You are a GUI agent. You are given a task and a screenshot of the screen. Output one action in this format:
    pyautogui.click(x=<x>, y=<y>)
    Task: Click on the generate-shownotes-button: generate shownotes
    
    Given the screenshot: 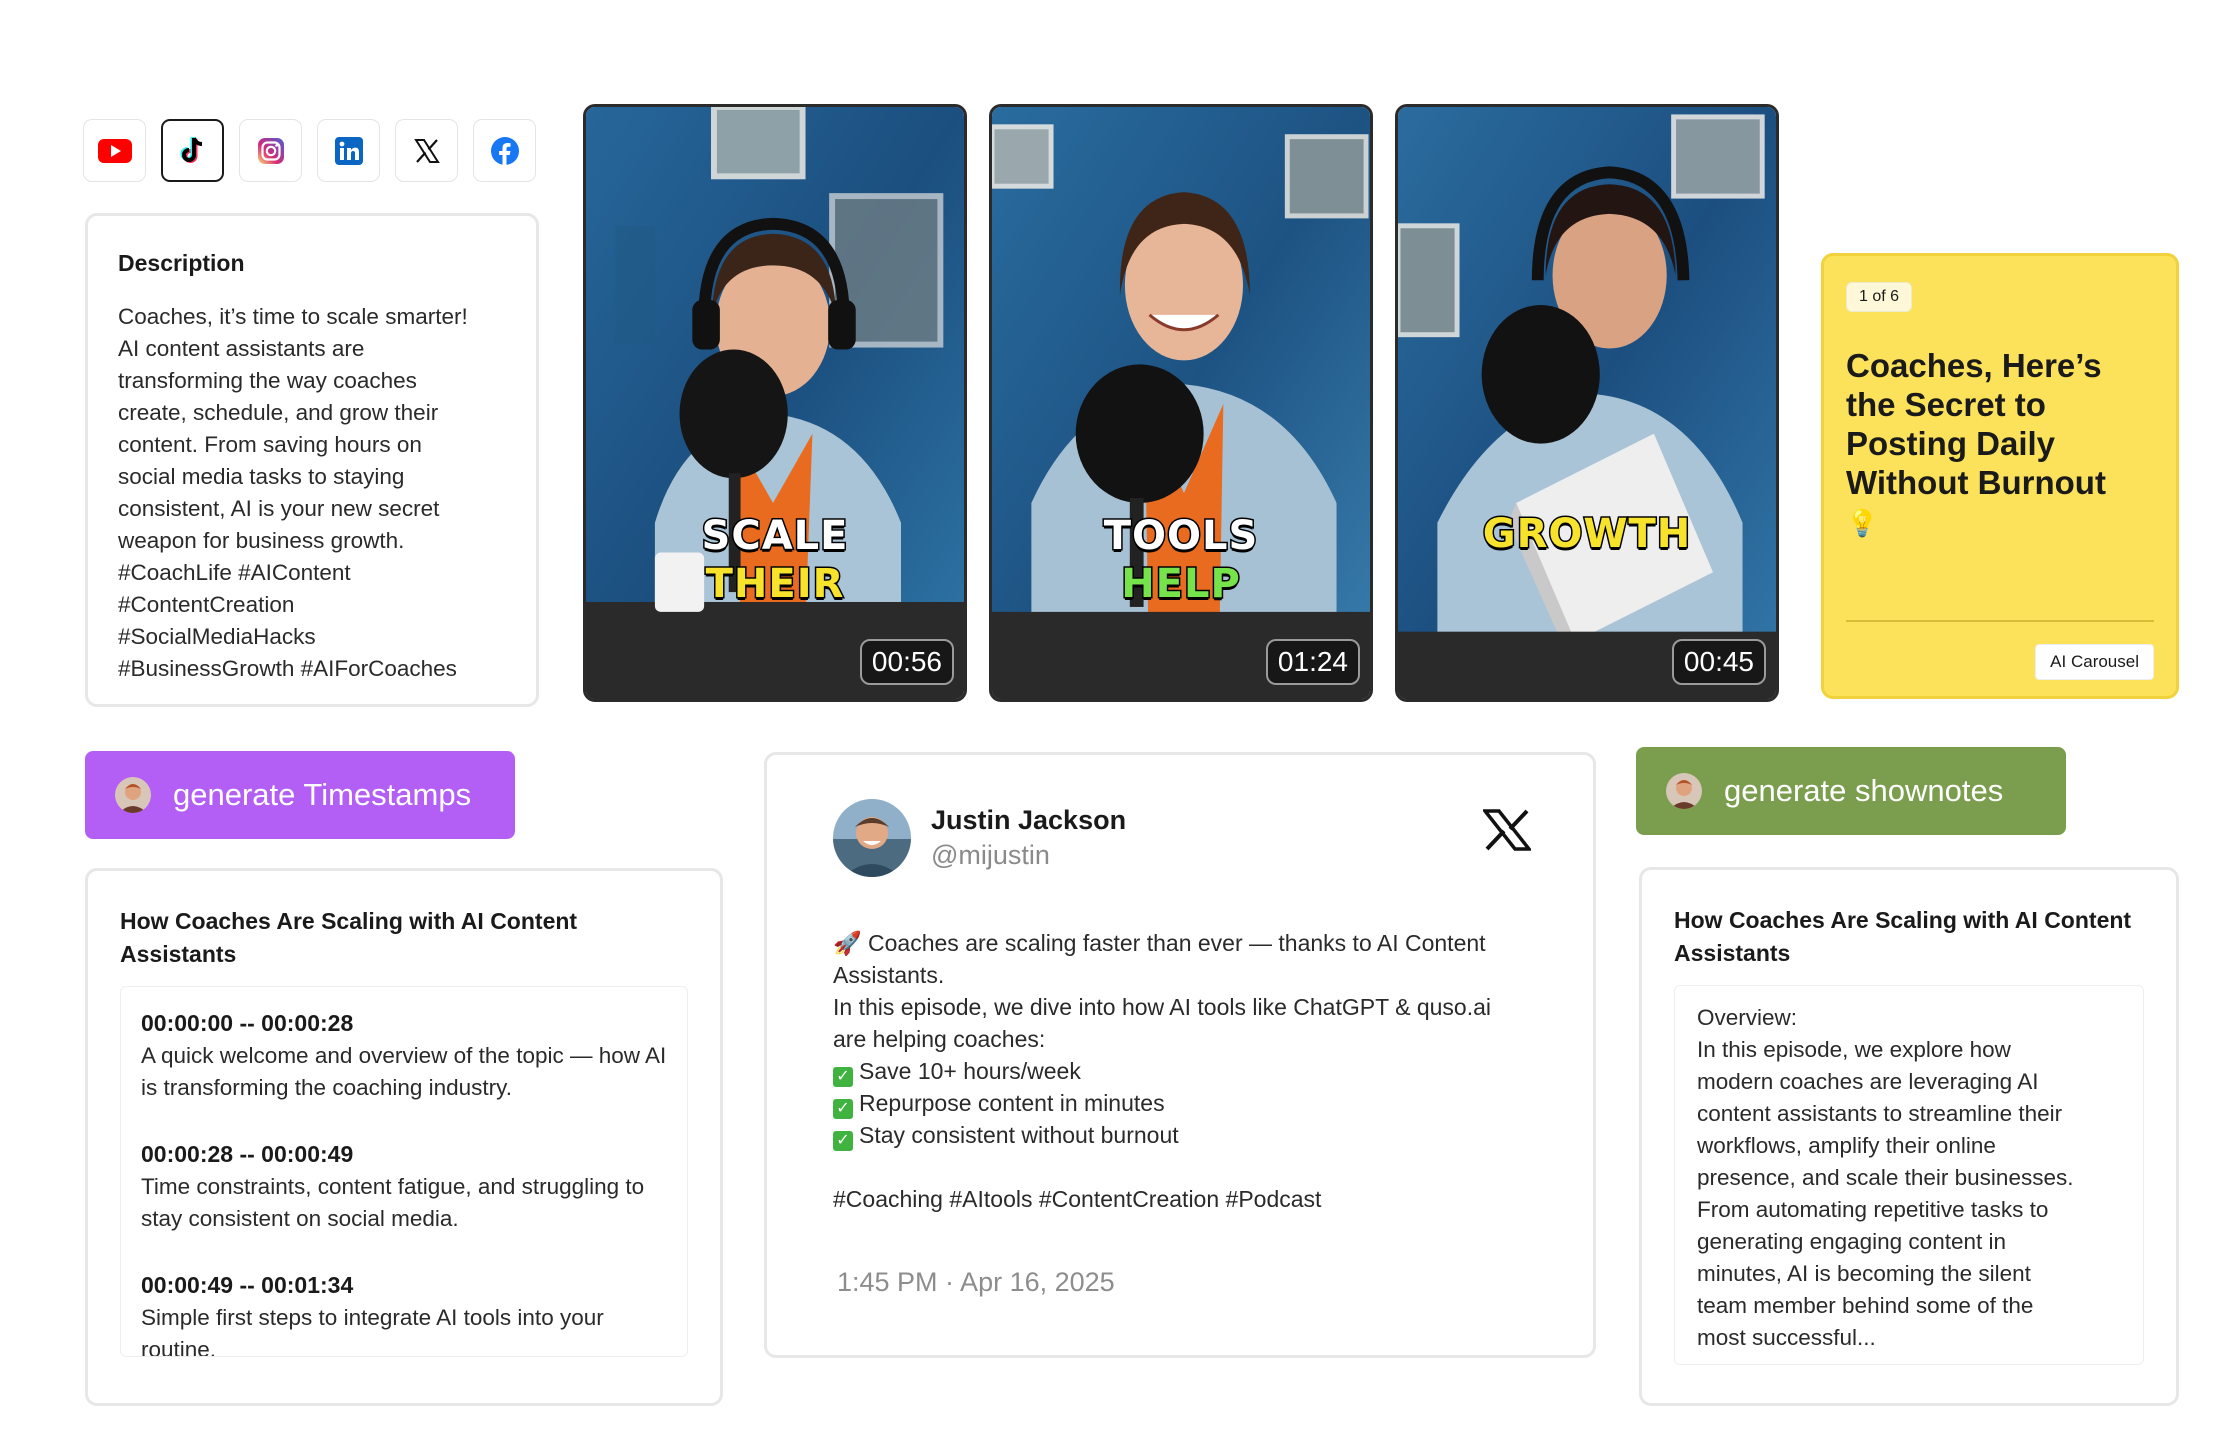 What is the action you would take?
    pyautogui.click(x=1851, y=791)
    